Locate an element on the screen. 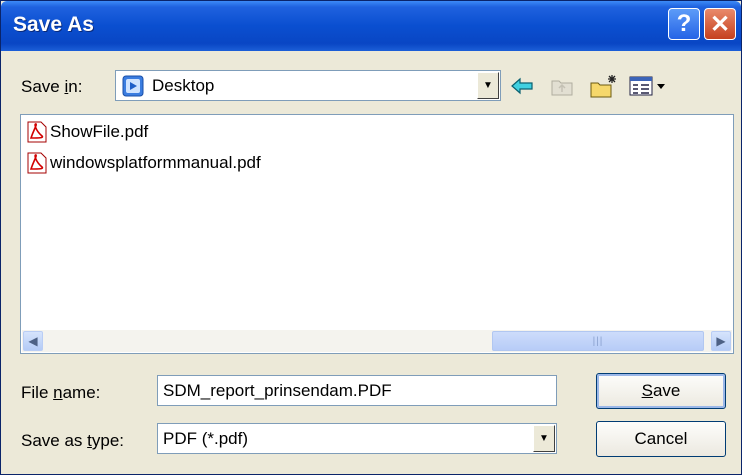 The height and width of the screenshot is (475, 742). scroll-left-button: ◀ is located at coordinates (33, 341).